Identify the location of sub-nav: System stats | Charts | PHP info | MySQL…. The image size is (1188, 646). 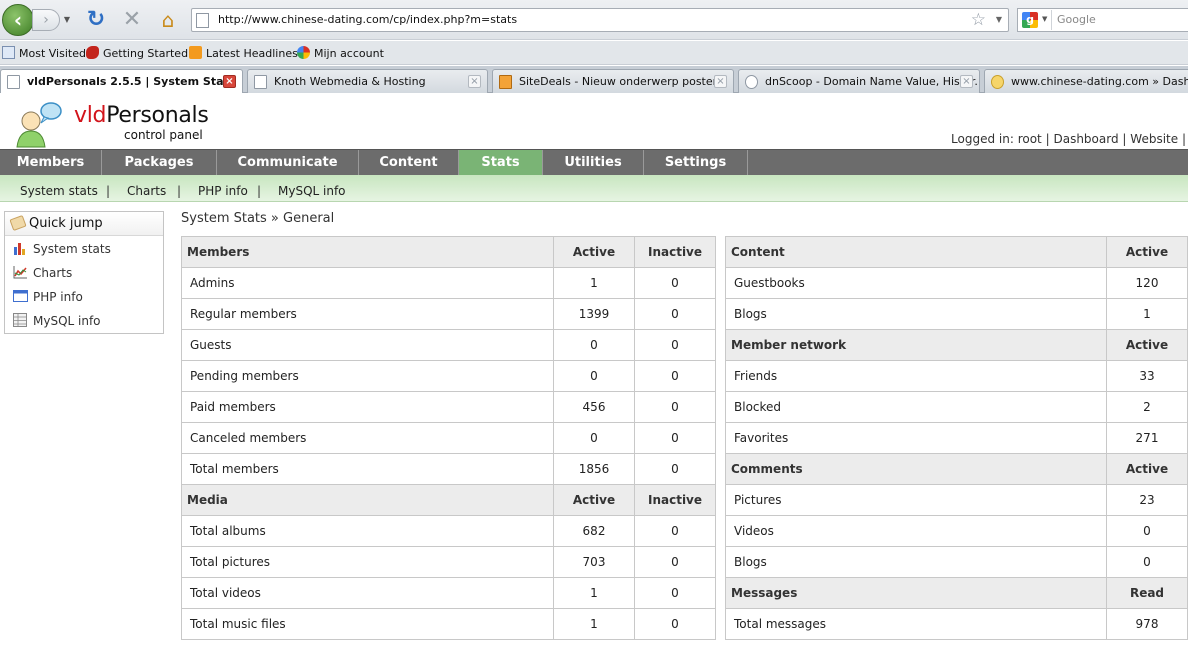
(594, 188).